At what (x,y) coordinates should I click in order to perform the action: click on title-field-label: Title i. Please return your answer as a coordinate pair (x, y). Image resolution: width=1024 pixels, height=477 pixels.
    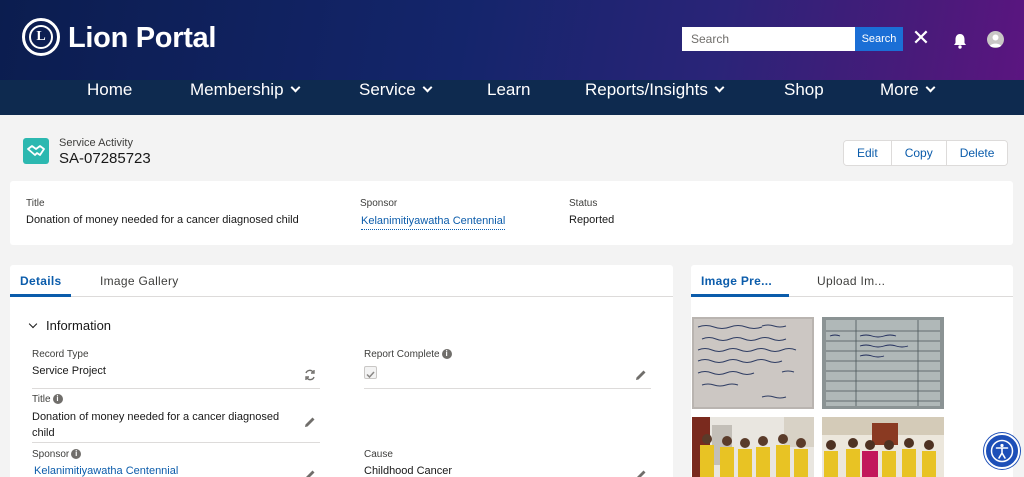
    Looking at the image, I should click on (47, 399).